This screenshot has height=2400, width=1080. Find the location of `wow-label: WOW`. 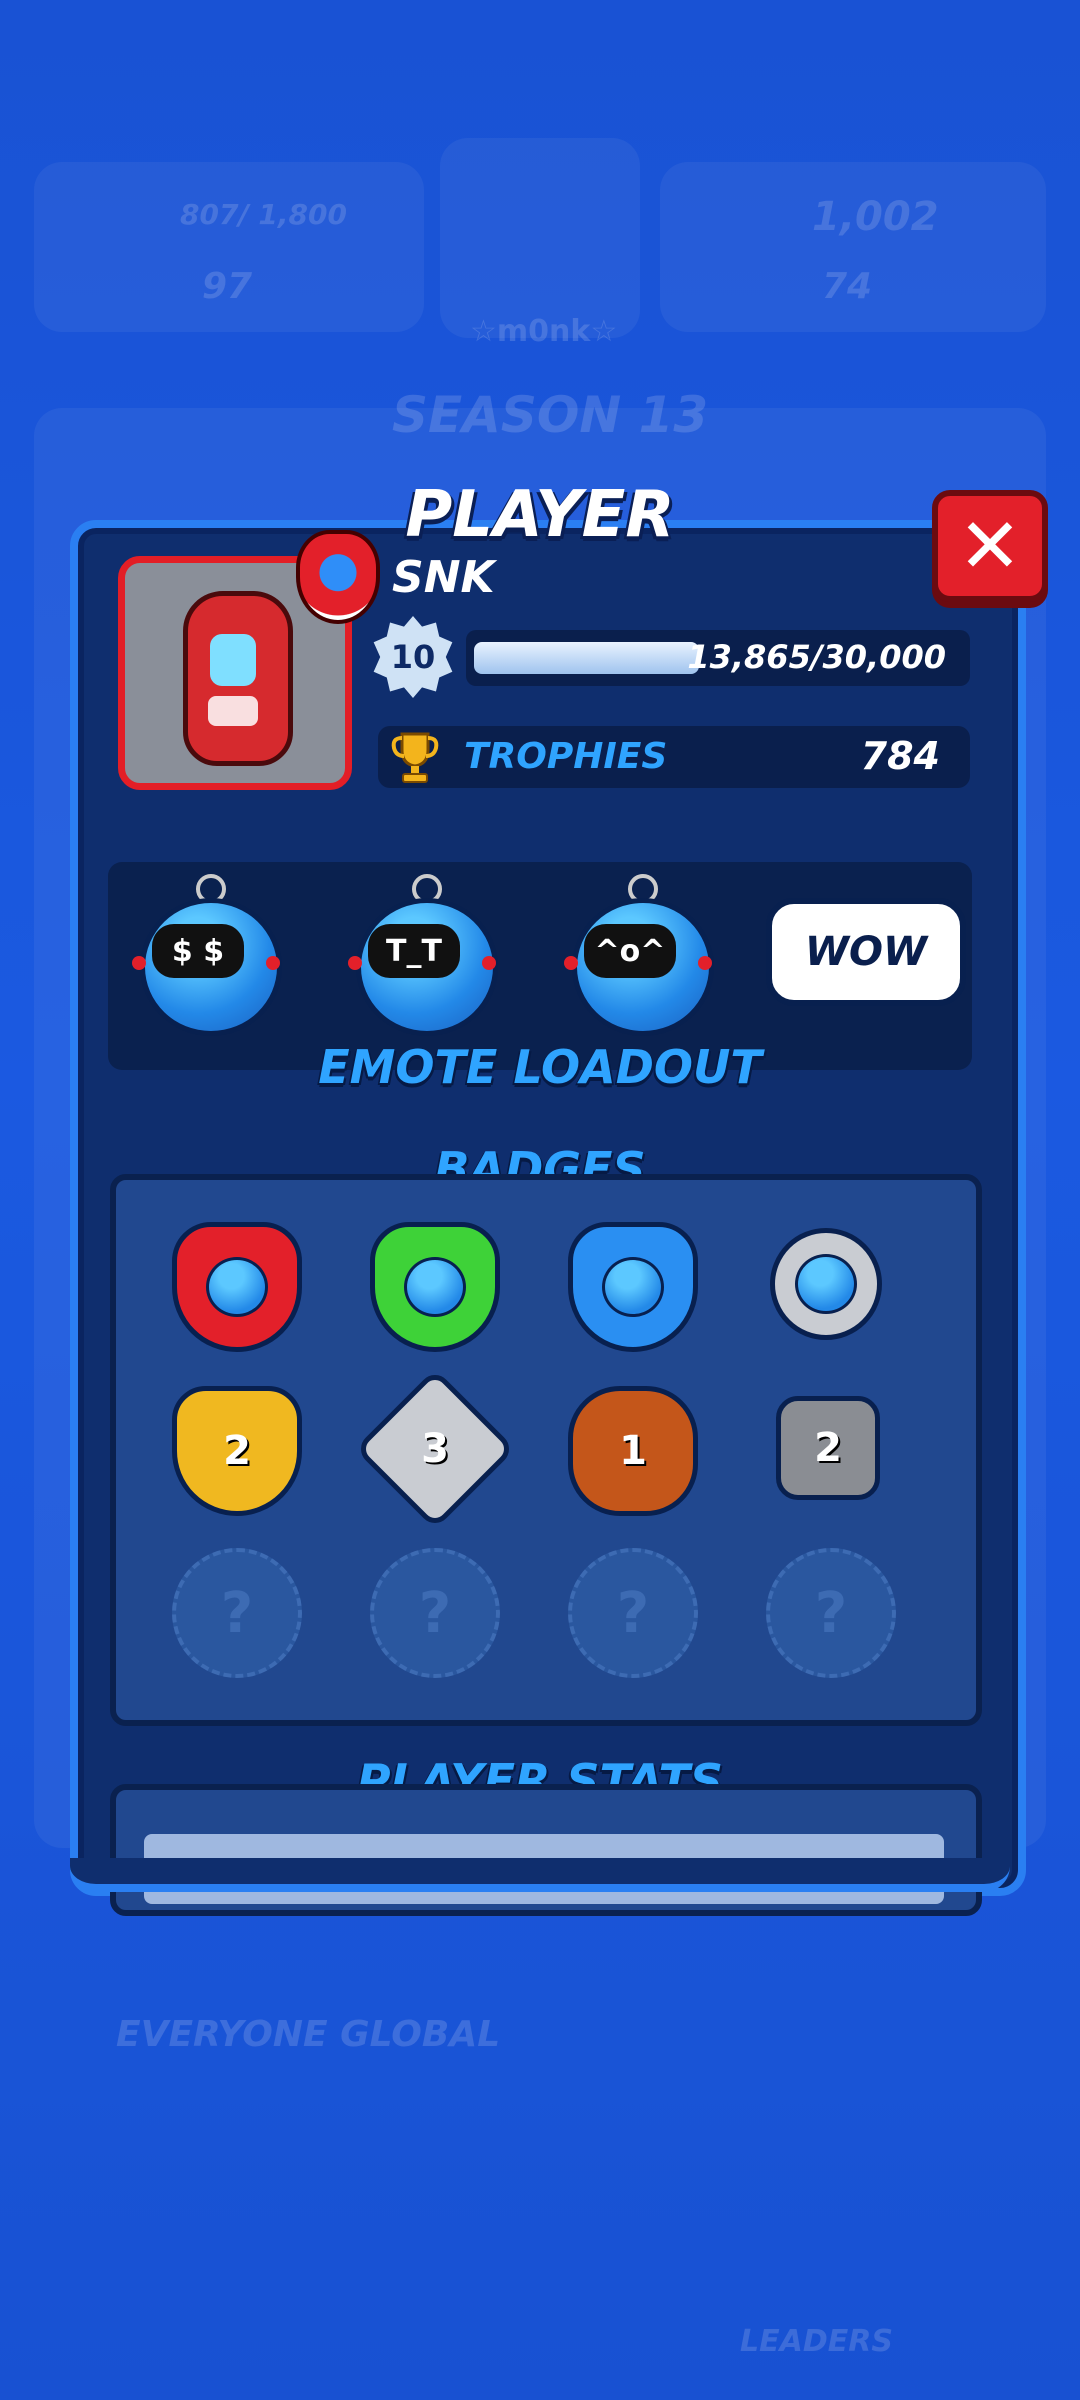

wow-label: WOW is located at coordinates (866, 952).